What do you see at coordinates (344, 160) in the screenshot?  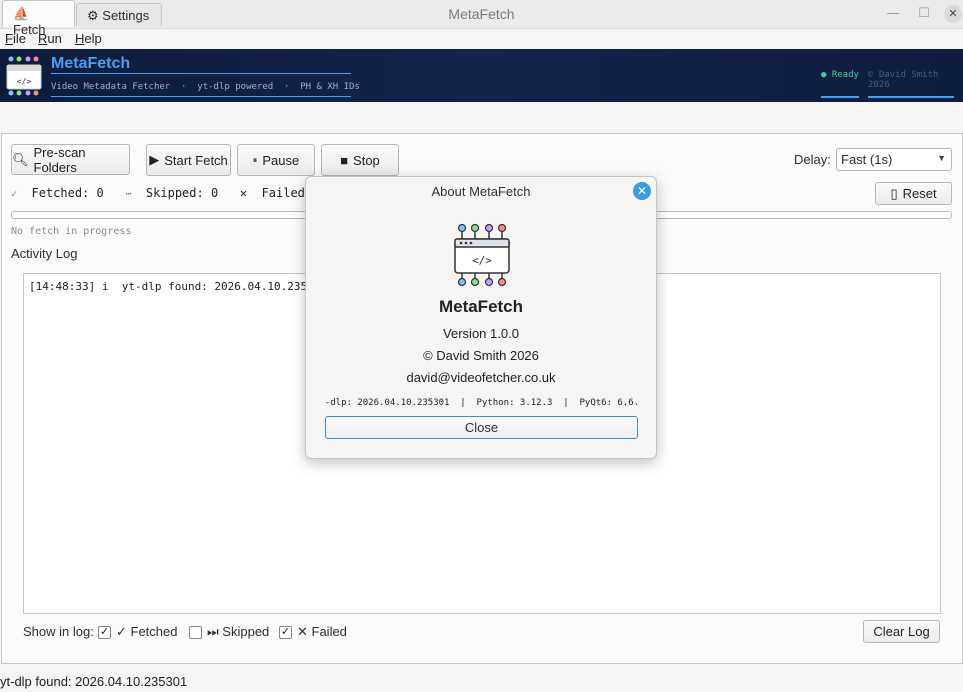 I see `stop-icon: ■` at bounding box center [344, 160].